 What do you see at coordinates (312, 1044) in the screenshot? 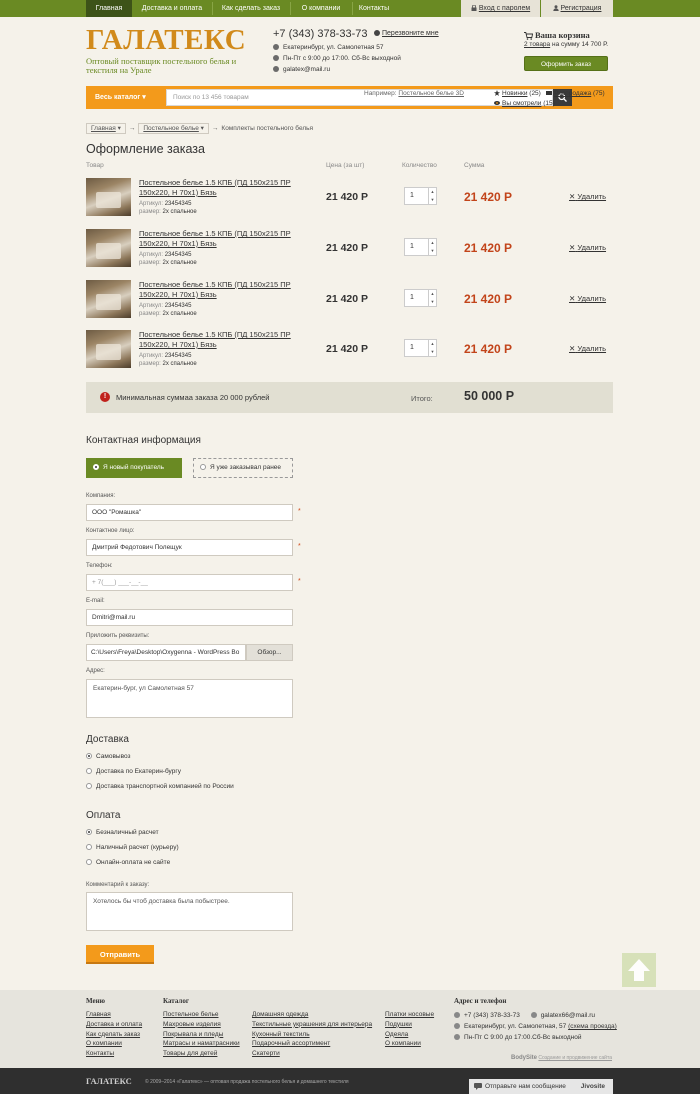
I see `footer-link: Подарочный ассортимент` at bounding box center [312, 1044].